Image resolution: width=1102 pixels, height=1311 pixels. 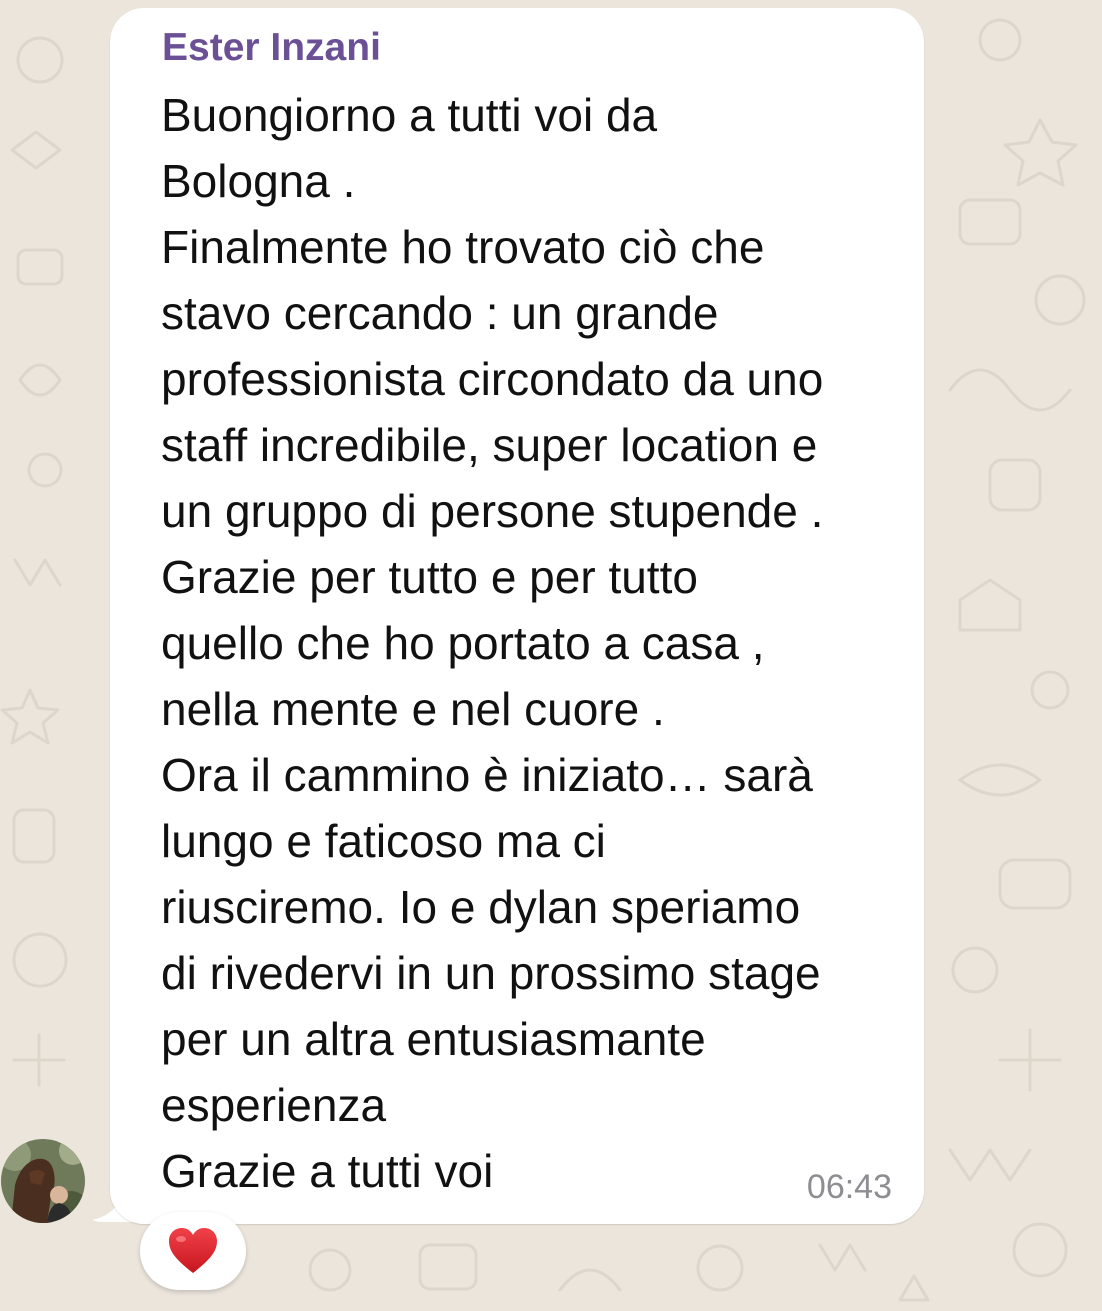 I want to click on message-line: esperienza, so click(x=274, y=1105).